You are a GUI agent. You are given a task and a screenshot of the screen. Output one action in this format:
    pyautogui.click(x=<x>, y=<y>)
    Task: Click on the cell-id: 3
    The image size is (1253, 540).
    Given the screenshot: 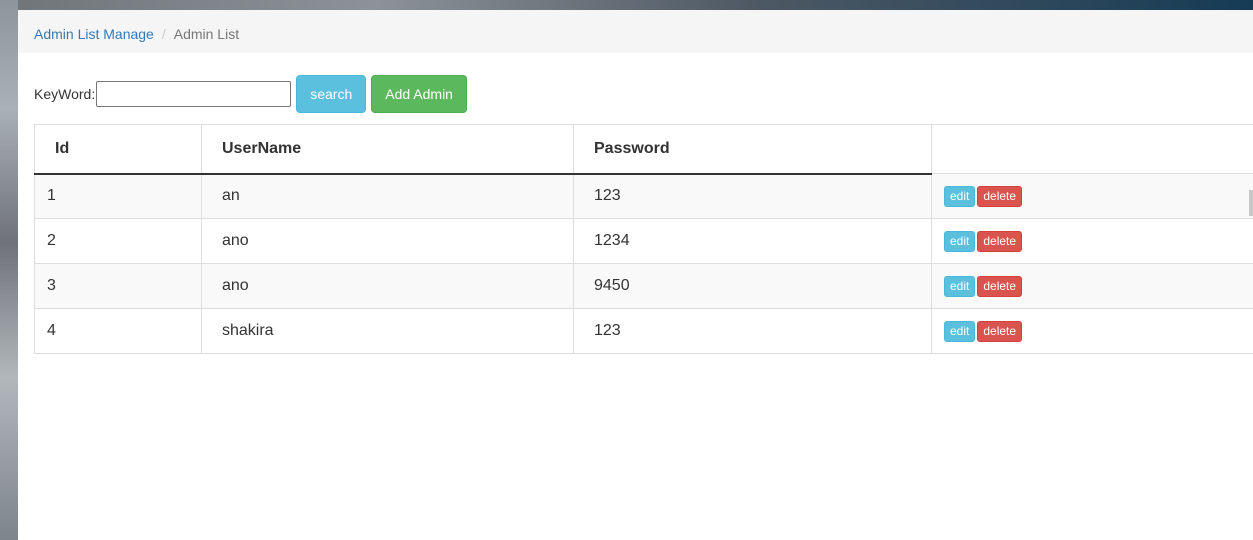 What is the action you would take?
    pyautogui.click(x=118, y=286)
    